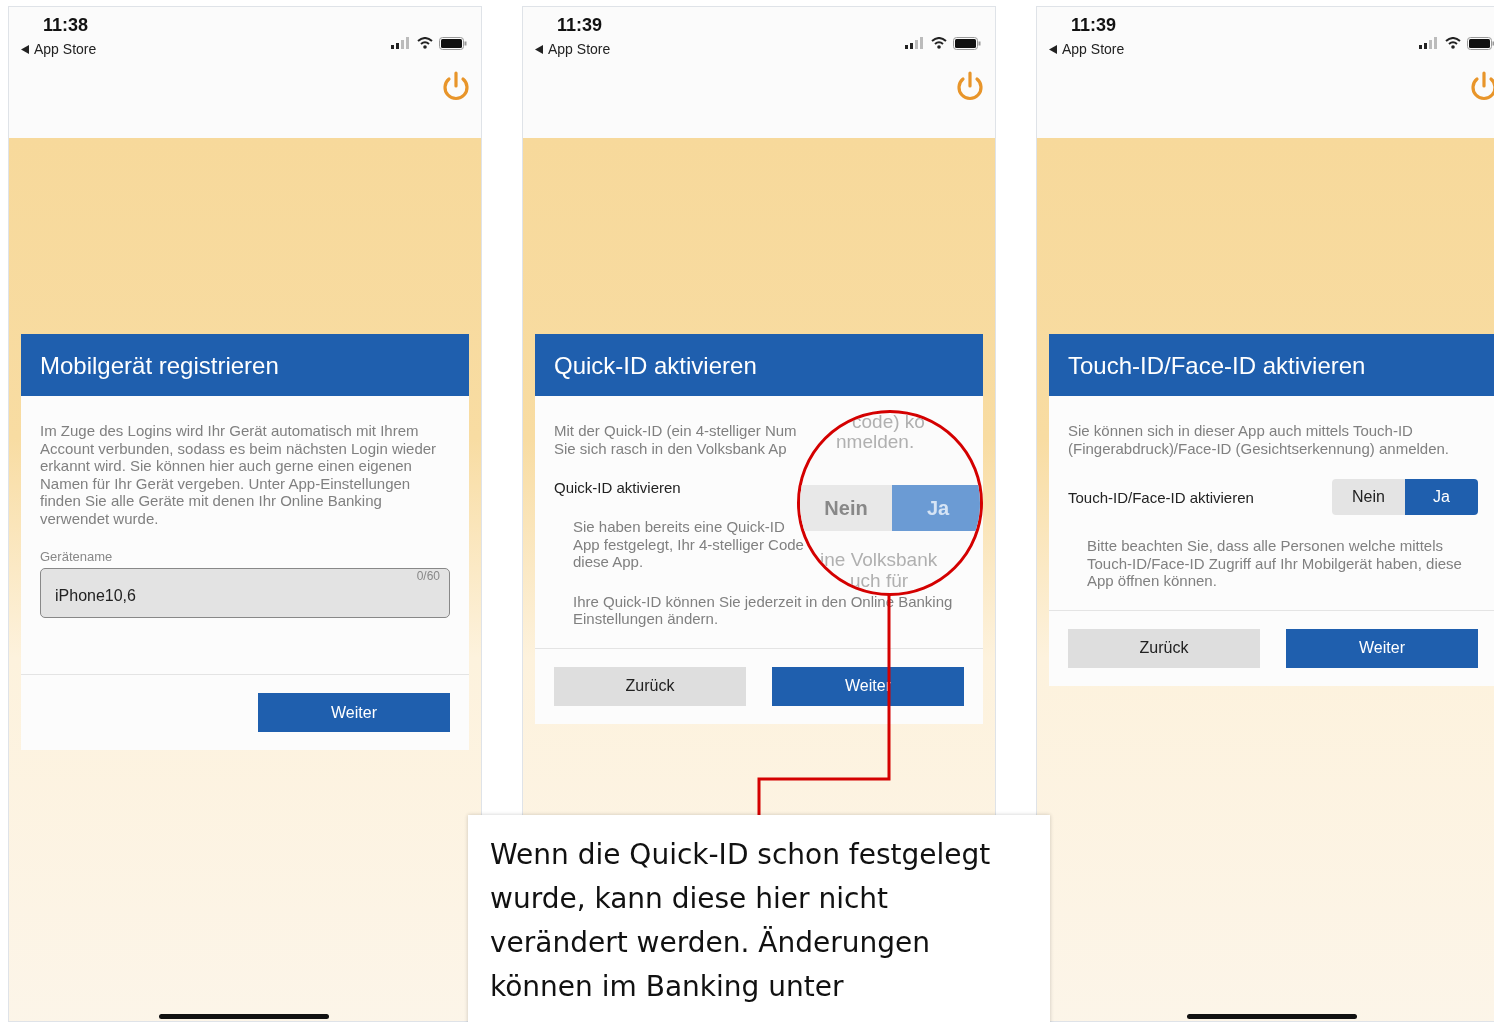 The image size is (1494, 1022). I want to click on dialog-title: Mobilgerät registrieren, so click(245, 365).